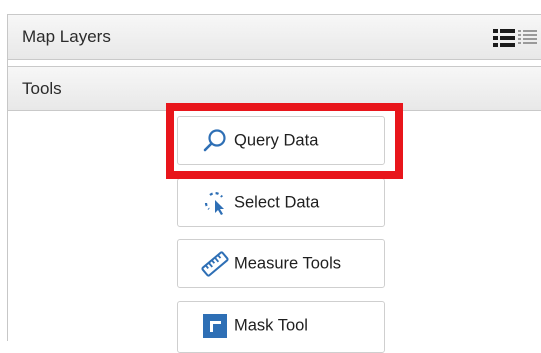 Image resolution: width=541 pixels, height=353 pixels. What do you see at coordinates (517, 38) in the screenshot?
I see `list-view-icon` at bounding box center [517, 38].